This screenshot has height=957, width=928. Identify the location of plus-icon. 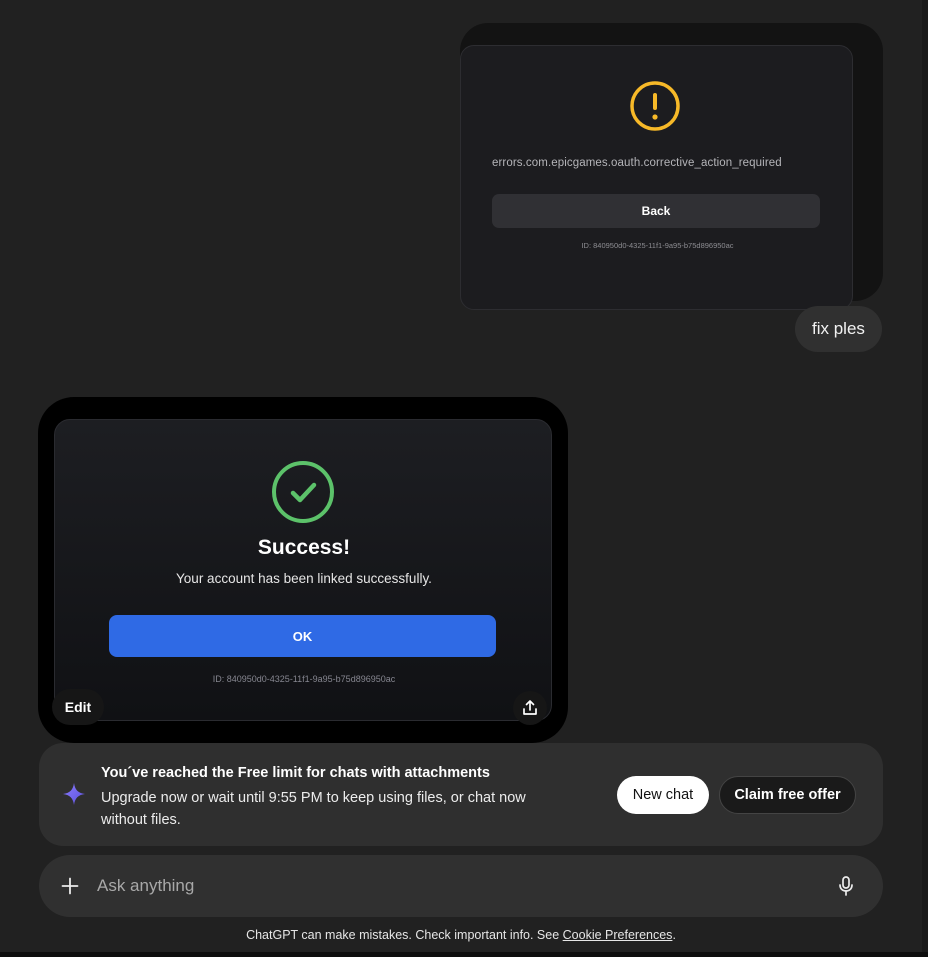
(70, 886).